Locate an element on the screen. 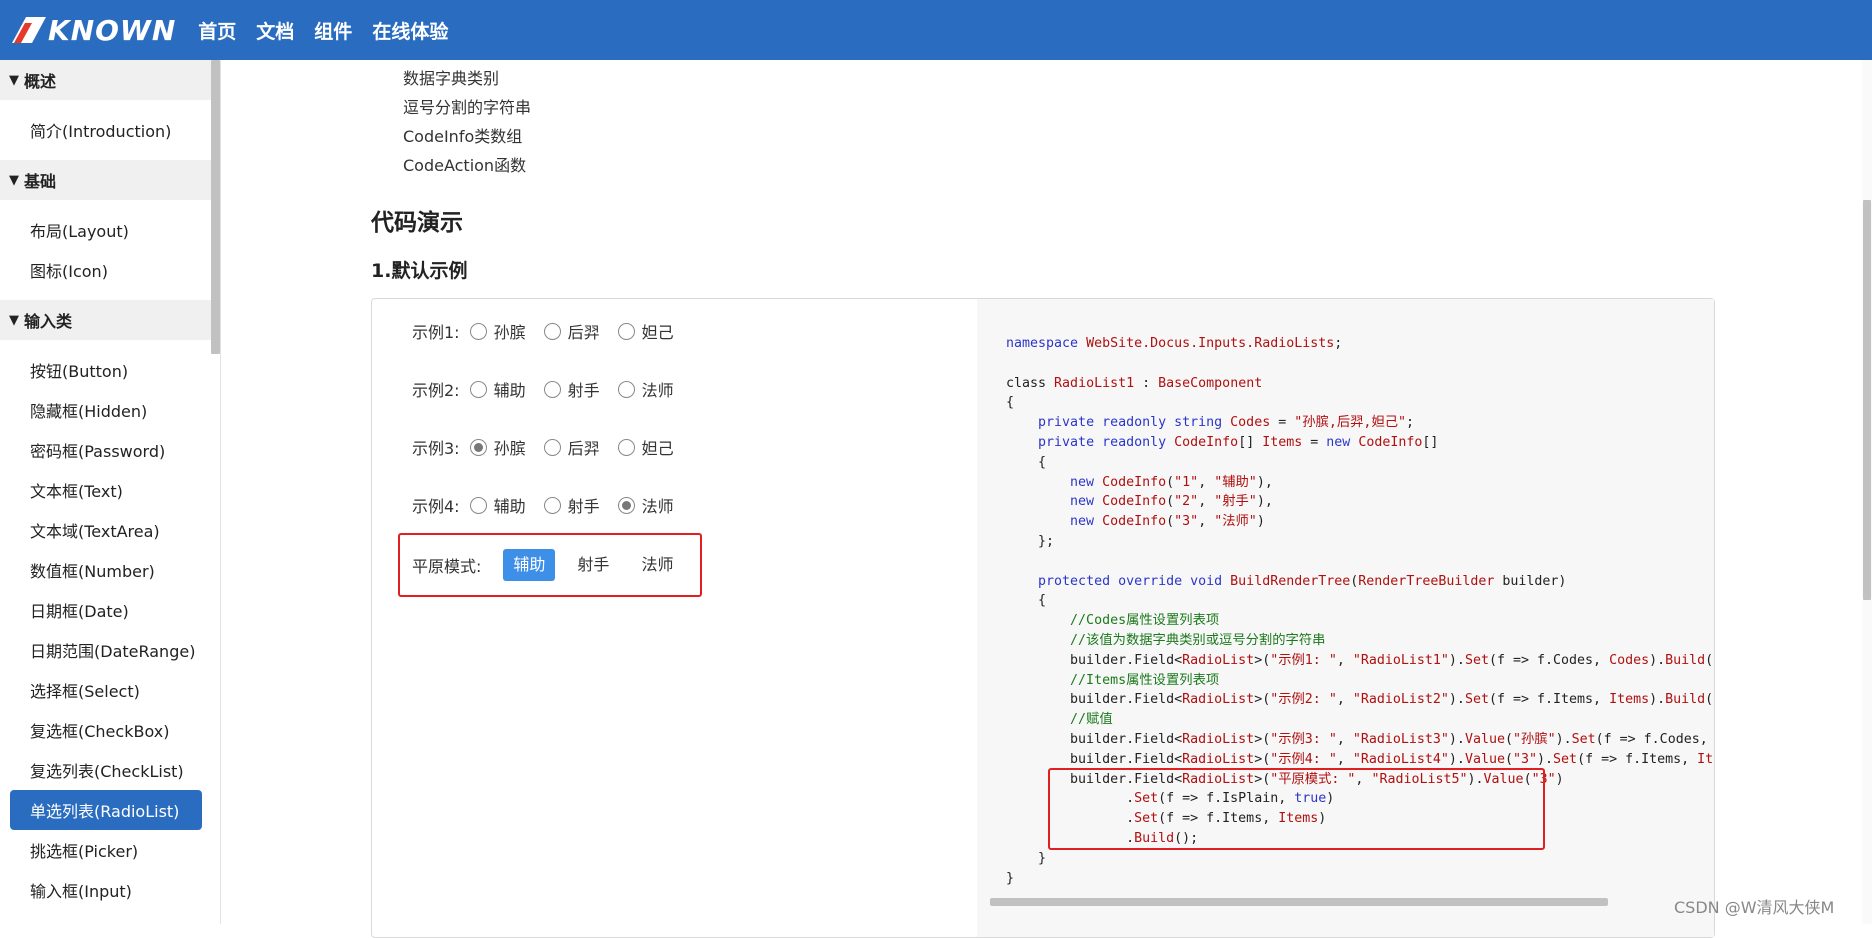  logo-mark-icon is located at coordinates (29, 30).